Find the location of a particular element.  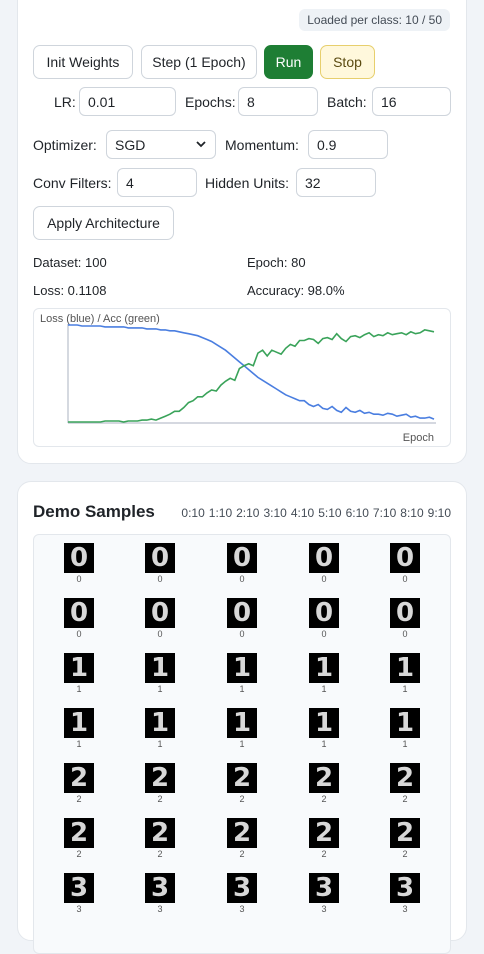

optimizer-select: SGD is located at coordinates (161, 144).